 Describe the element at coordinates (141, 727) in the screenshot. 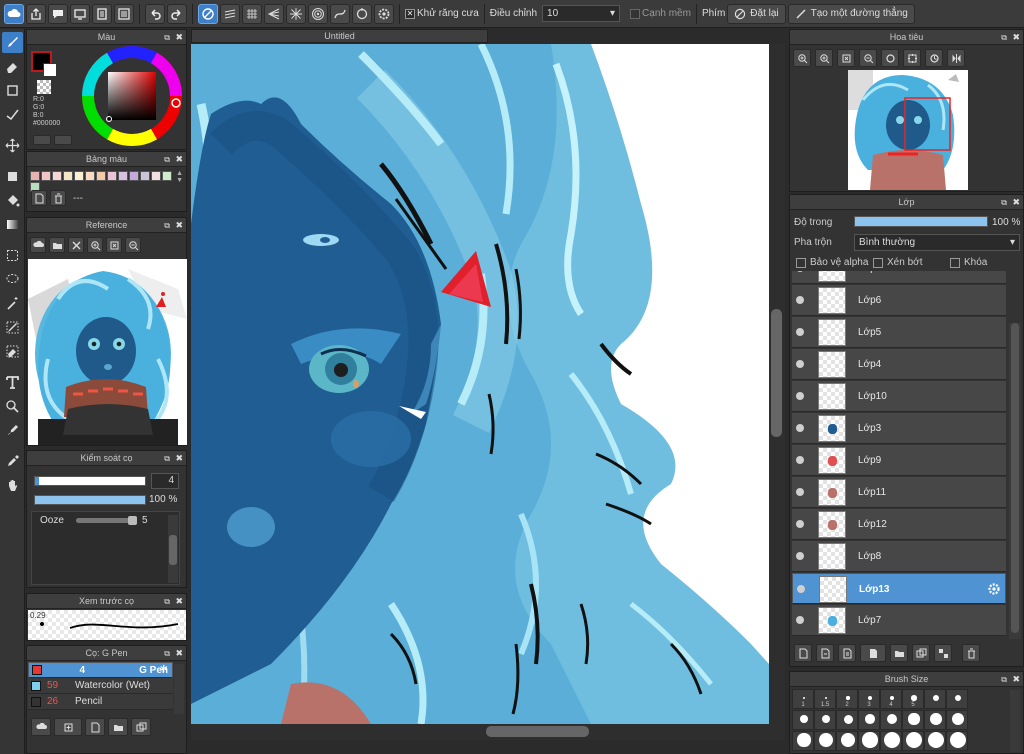

I see `duplicate-brush-icon` at that location.